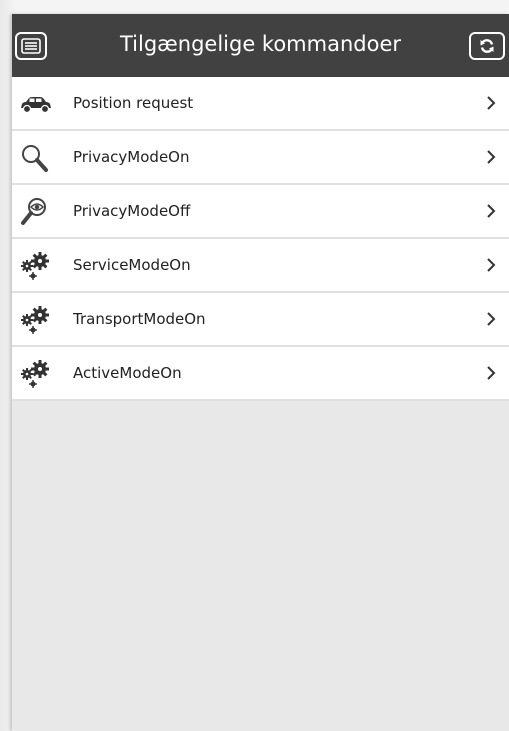 Image resolution: width=509 pixels, height=731 pixels. I want to click on refresh-icon, so click(487, 46).